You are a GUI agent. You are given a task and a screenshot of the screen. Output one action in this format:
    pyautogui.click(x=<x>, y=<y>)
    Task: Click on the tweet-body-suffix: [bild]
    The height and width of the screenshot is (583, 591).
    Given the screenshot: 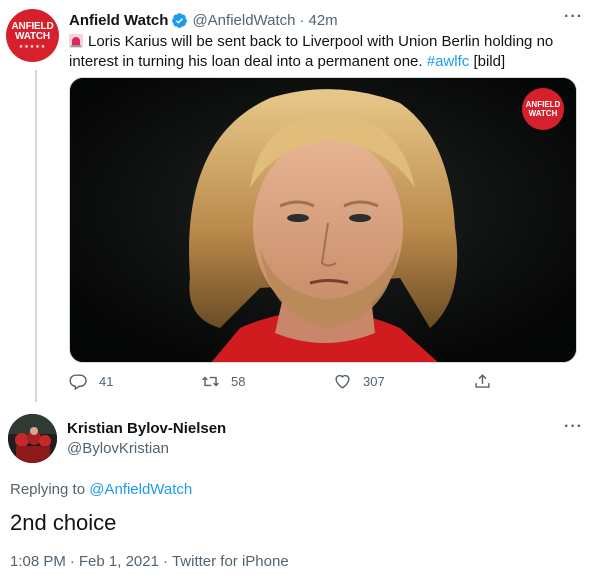 What is the action you would take?
    pyautogui.click(x=489, y=61)
    